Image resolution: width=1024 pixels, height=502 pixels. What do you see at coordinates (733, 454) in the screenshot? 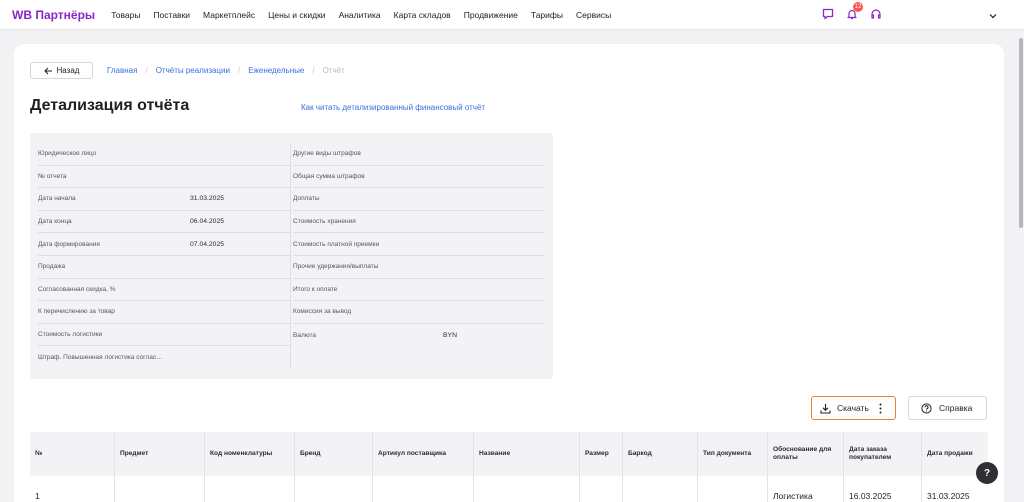
I see `column-header: Тип документа` at bounding box center [733, 454].